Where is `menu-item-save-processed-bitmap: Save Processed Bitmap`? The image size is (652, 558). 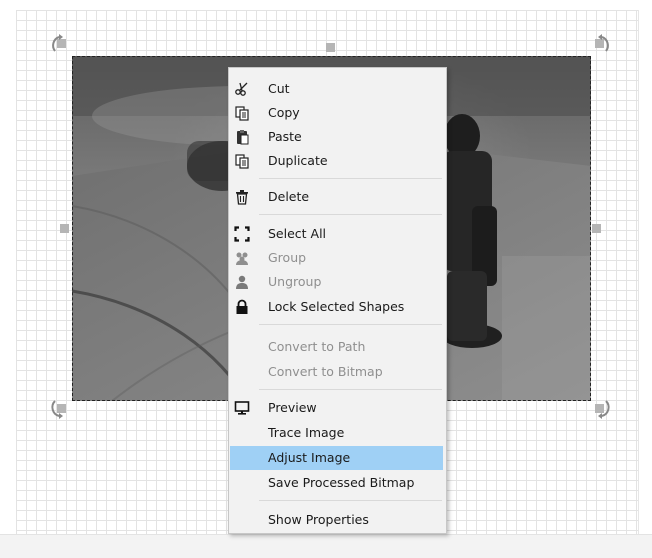
menu-item-save-processed-bitmap: Save Processed Bitmap is located at coordinates (337, 483).